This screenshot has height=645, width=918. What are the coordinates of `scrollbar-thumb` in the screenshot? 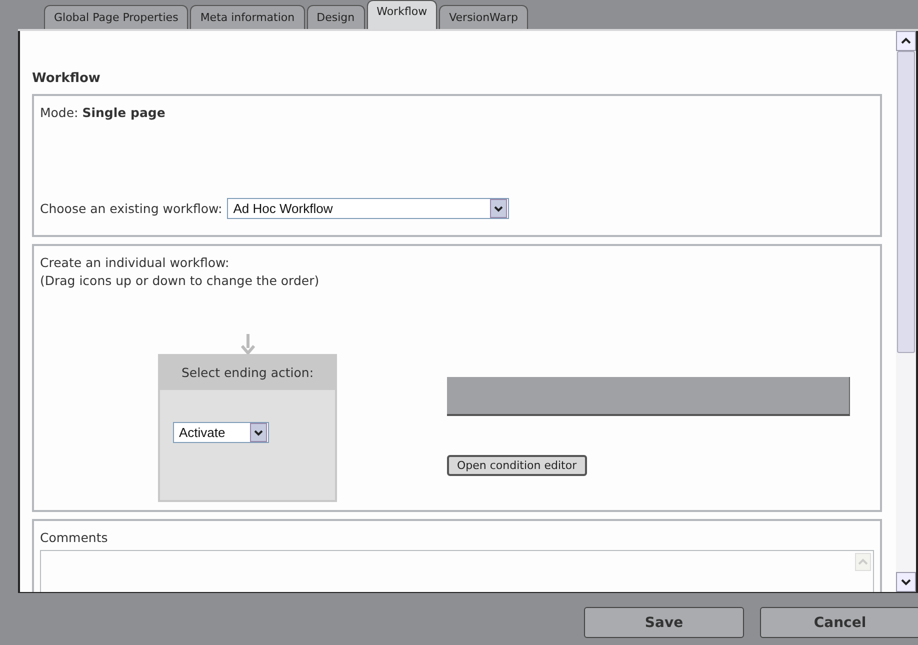 It's located at (906, 202).